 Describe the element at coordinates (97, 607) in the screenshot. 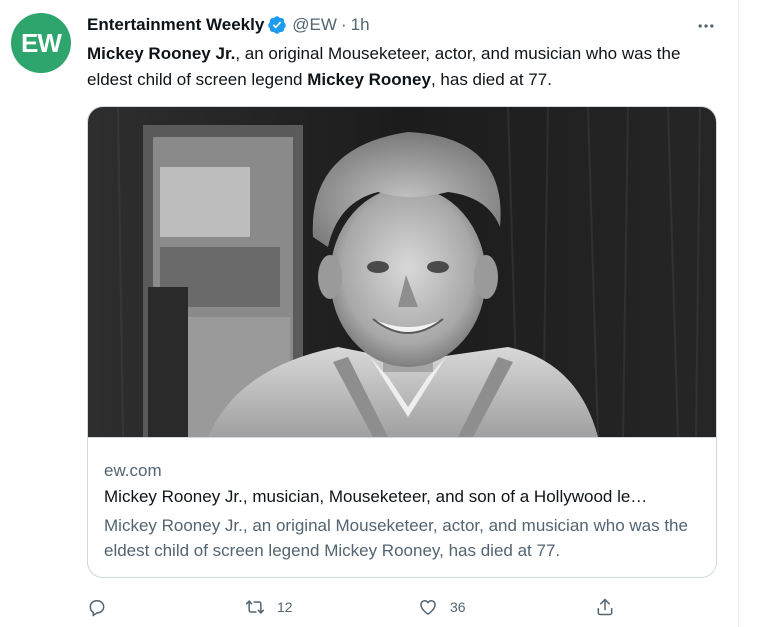

I see `reply-icon` at that location.